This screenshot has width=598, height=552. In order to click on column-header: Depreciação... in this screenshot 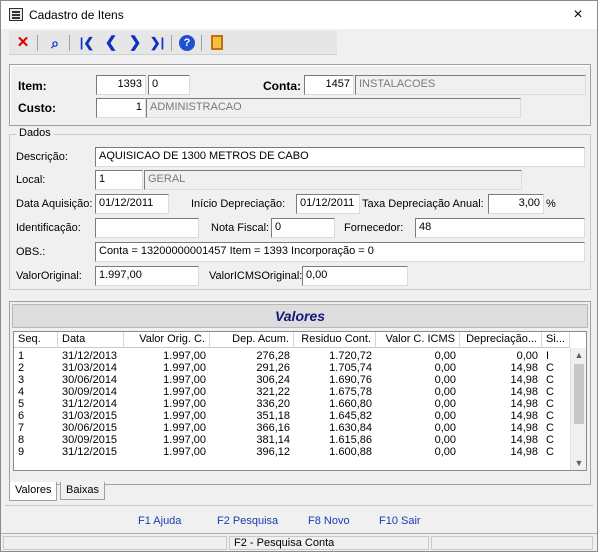, I will do `click(501, 340)`.